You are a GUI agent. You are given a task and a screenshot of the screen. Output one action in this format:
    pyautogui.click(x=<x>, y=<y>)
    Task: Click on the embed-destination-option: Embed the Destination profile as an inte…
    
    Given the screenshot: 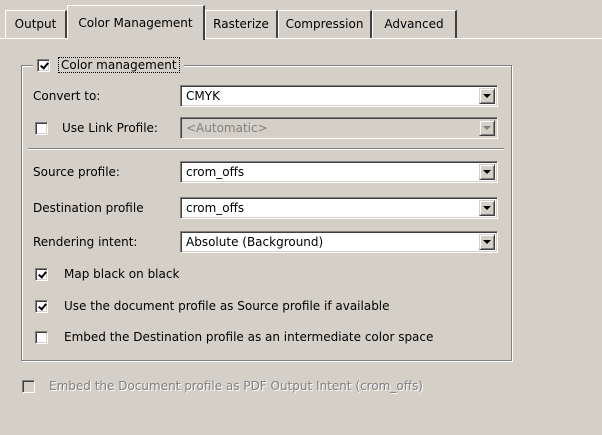 What is the action you would take?
    pyautogui.click(x=234, y=337)
    